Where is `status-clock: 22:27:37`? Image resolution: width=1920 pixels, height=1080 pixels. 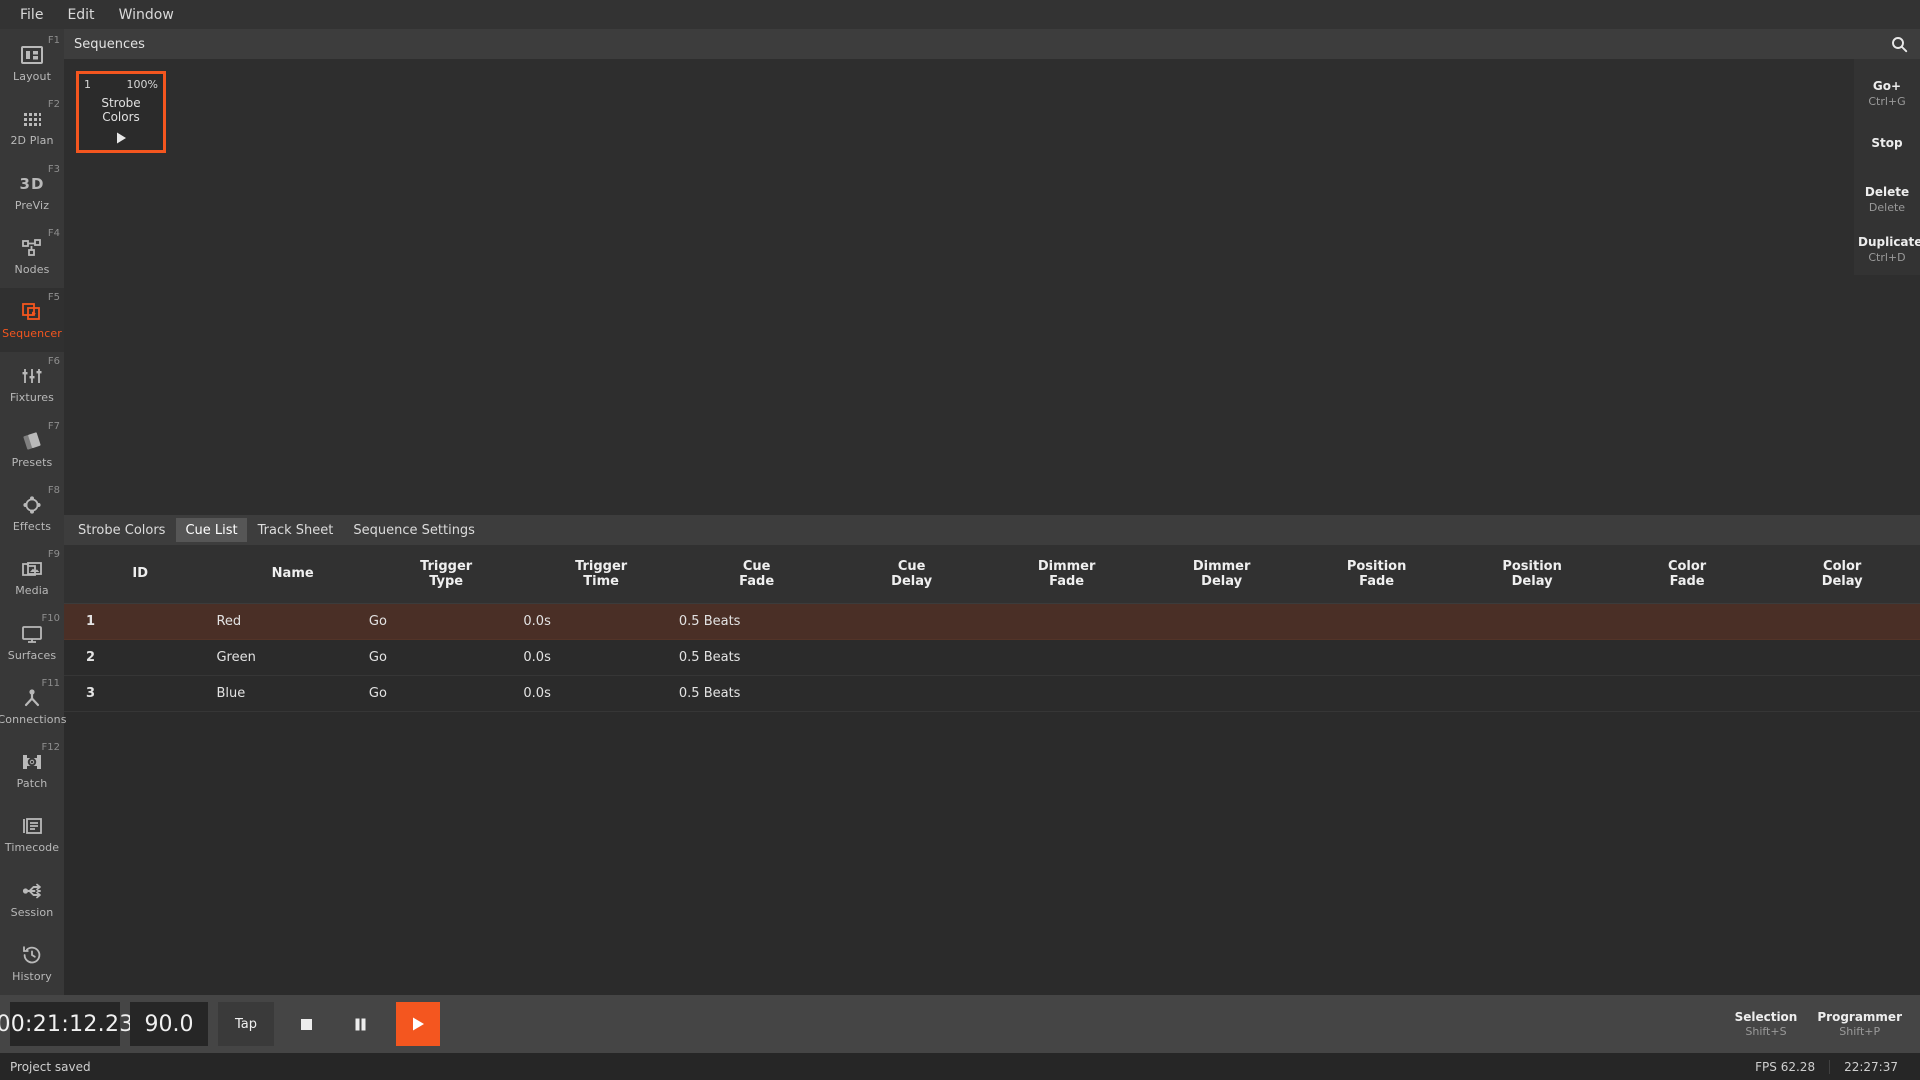 status-clock: 22:27:37 is located at coordinates (1870, 1066).